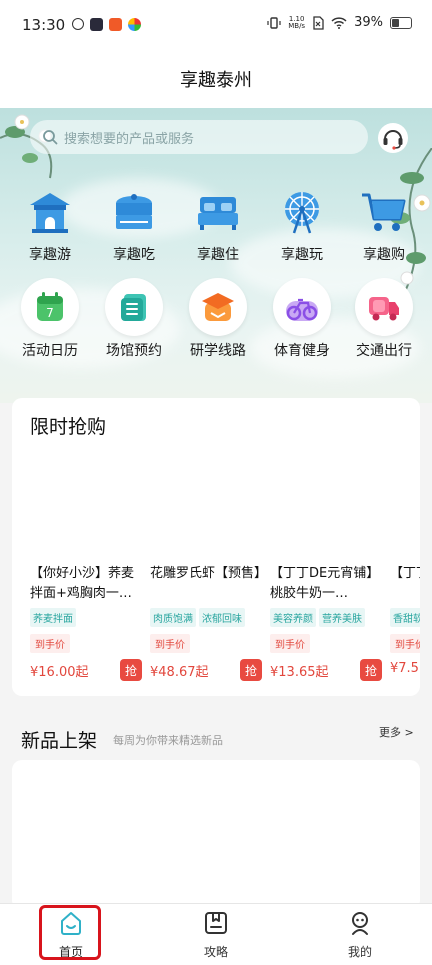 The width and height of the screenshot is (432, 965). Describe the element at coordinates (405, 573) in the screenshot. I see `product-name: 【丁丁铺】桃` at that location.